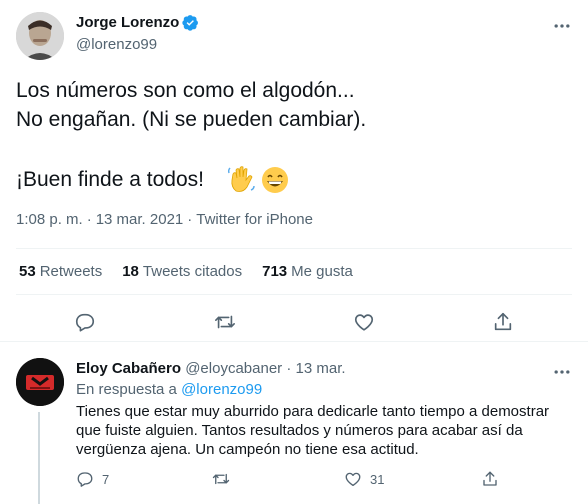 Image resolution: width=588 pixels, height=504 pixels. Describe the element at coordinates (321, 368) in the screenshot. I see `reply-date: 13 mar.` at that location.